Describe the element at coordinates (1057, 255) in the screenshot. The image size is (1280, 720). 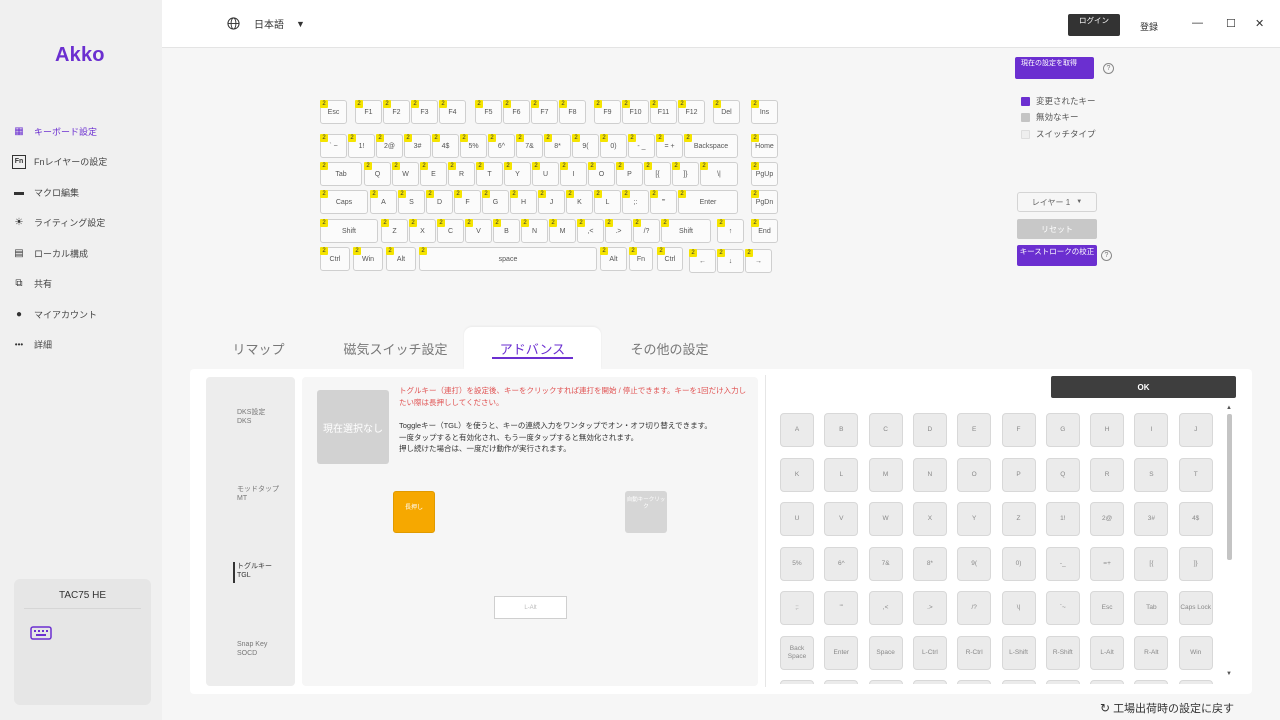
I see `keystroke-calibration-button: キーストロークの校正` at that location.